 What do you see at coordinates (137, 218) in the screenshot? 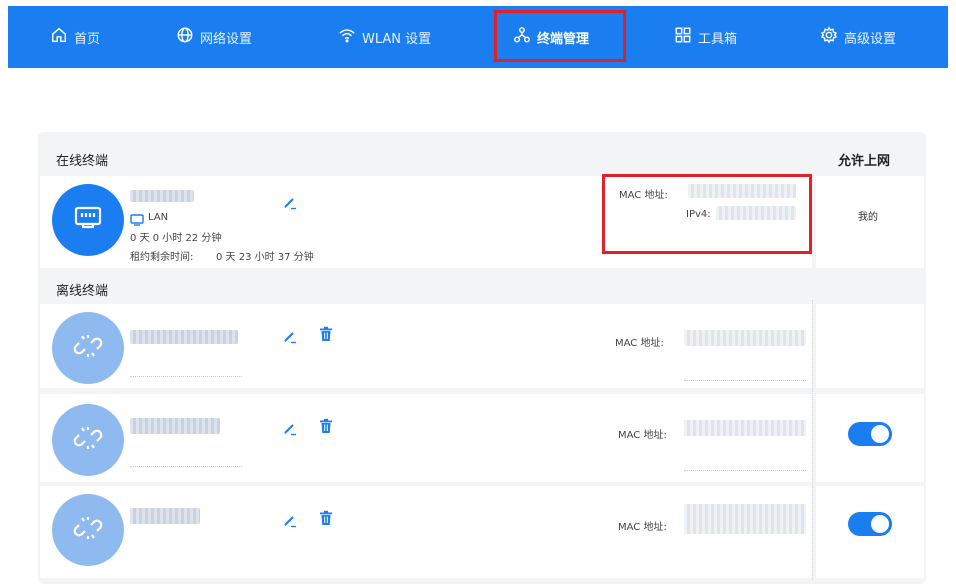
I see `lan-monitor-icon` at bounding box center [137, 218].